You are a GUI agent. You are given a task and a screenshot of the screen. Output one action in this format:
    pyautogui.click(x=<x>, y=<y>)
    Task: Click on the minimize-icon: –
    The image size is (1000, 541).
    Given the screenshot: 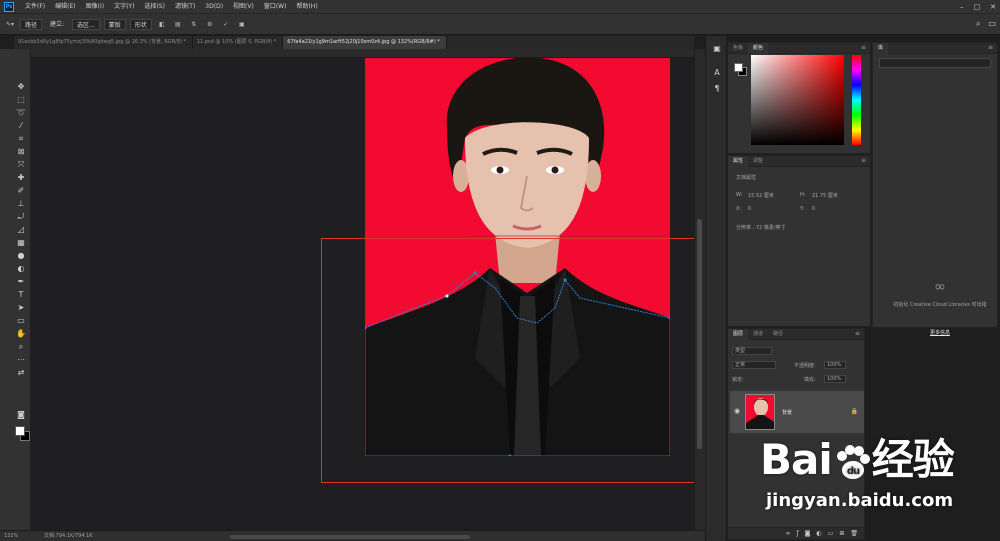 What is the action you would take?
    pyautogui.click(x=962, y=7)
    